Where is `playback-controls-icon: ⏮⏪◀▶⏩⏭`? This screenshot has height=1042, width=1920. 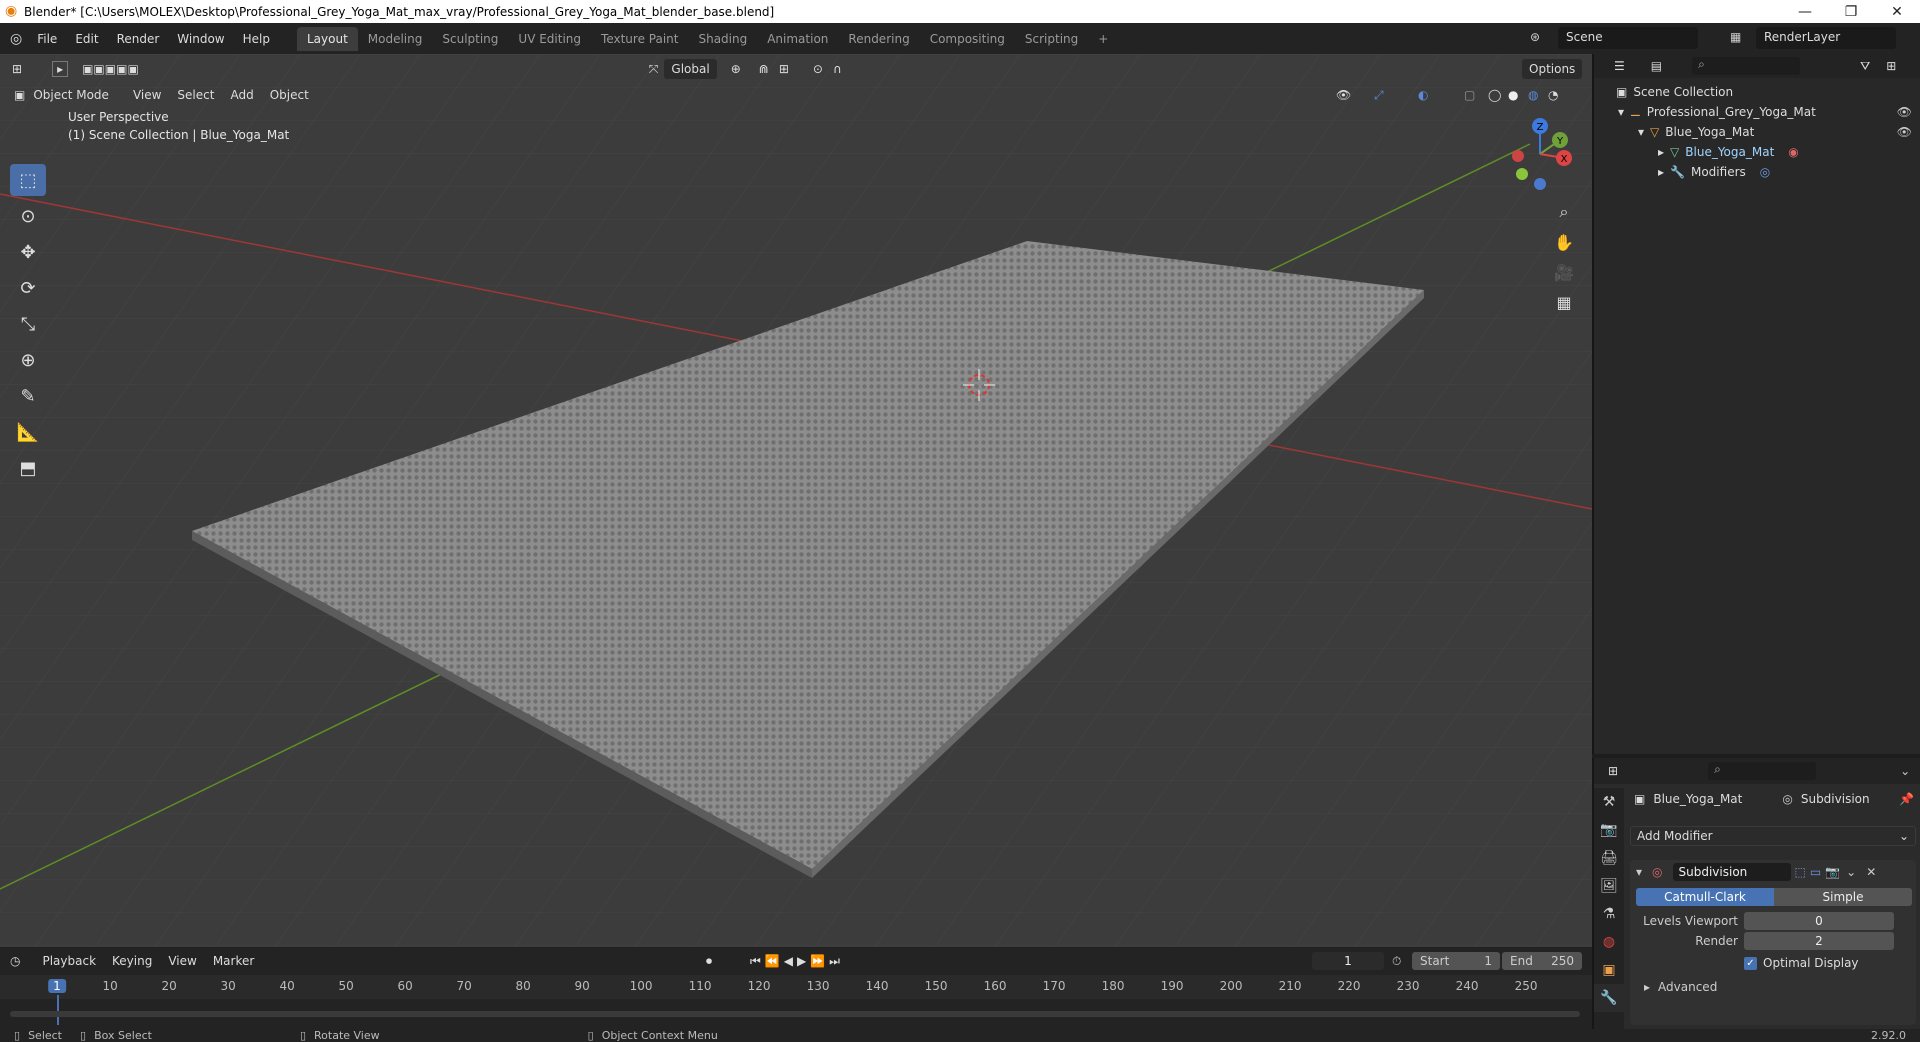 playback-controls-icon: ⏮⏪◀▶⏩⏭ is located at coordinates (797, 961).